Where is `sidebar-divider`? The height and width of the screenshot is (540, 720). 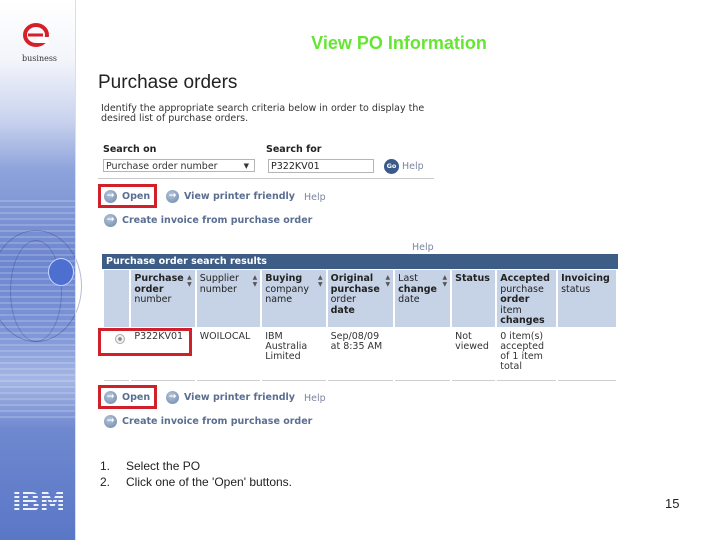
sidebar-divider is located at coordinates (75, 270).